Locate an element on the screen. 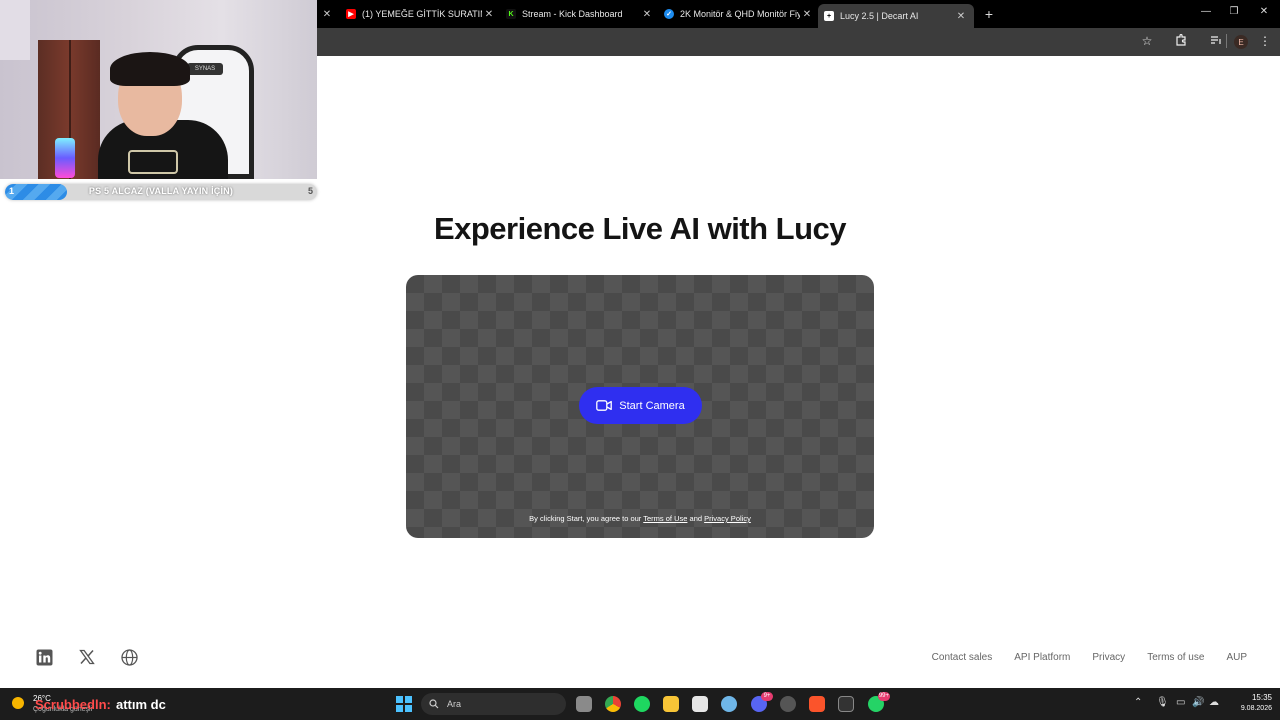 The width and height of the screenshot is (1280, 720). windows-start-icon is located at coordinates (404, 704).